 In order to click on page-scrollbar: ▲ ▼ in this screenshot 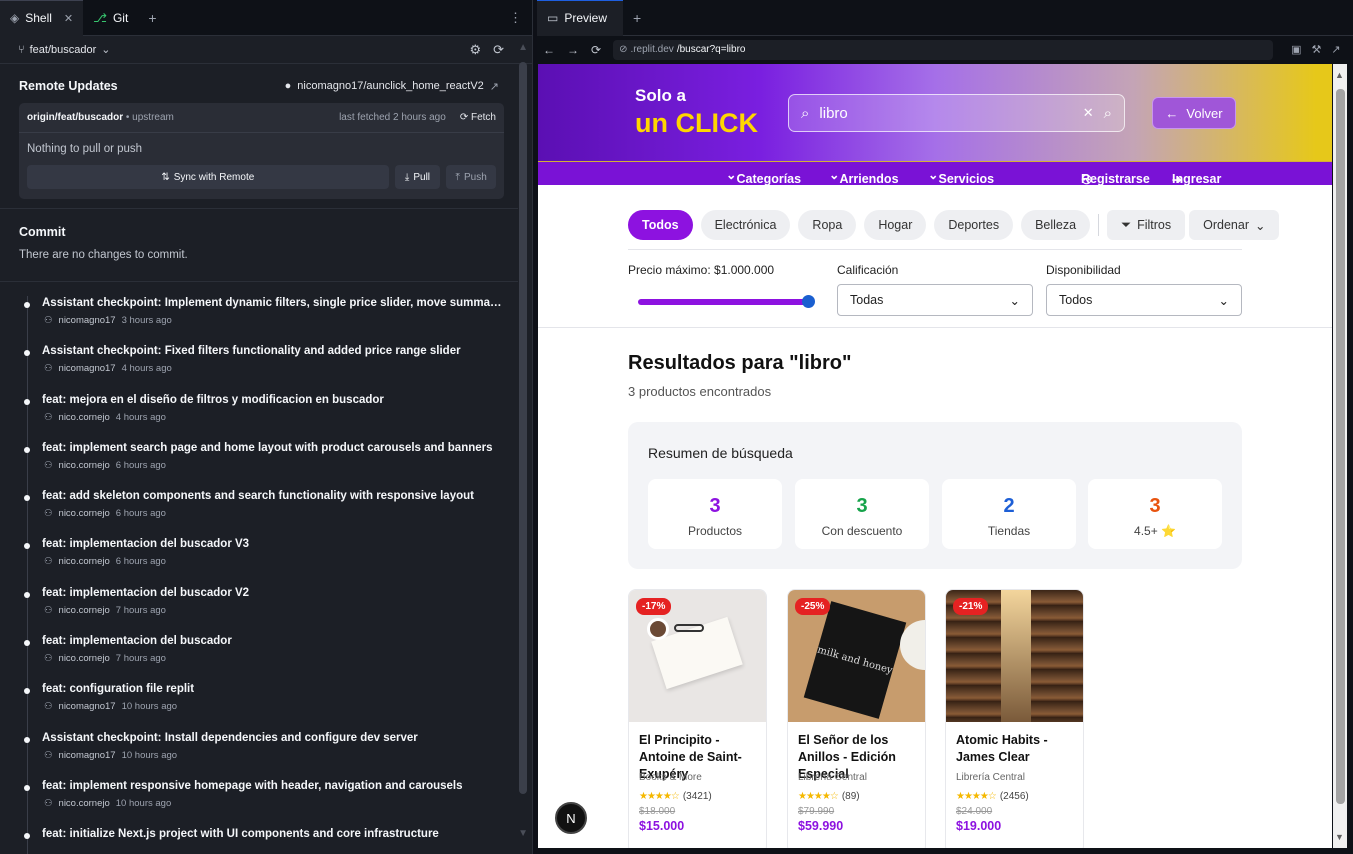, I will do `click(1340, 456)`.